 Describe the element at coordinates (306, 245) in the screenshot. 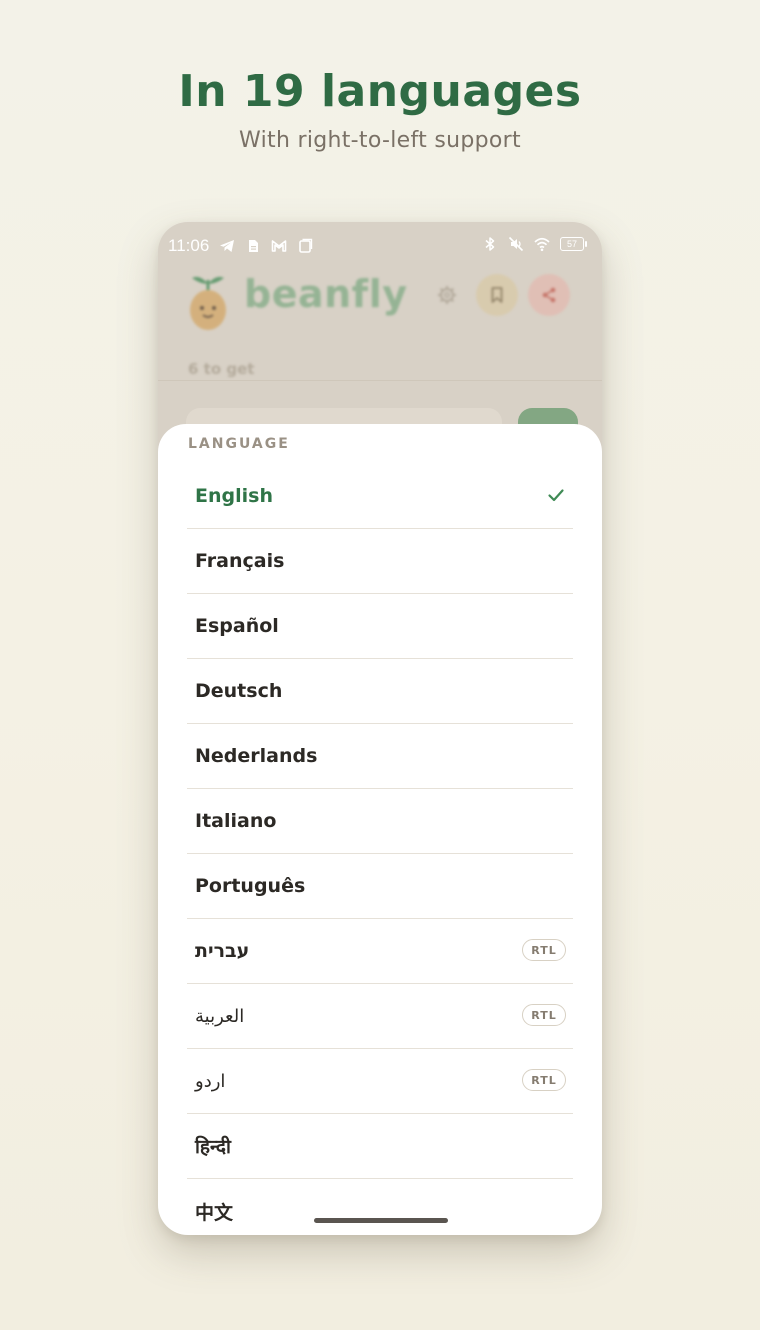

I see `copy-icon` at that location.